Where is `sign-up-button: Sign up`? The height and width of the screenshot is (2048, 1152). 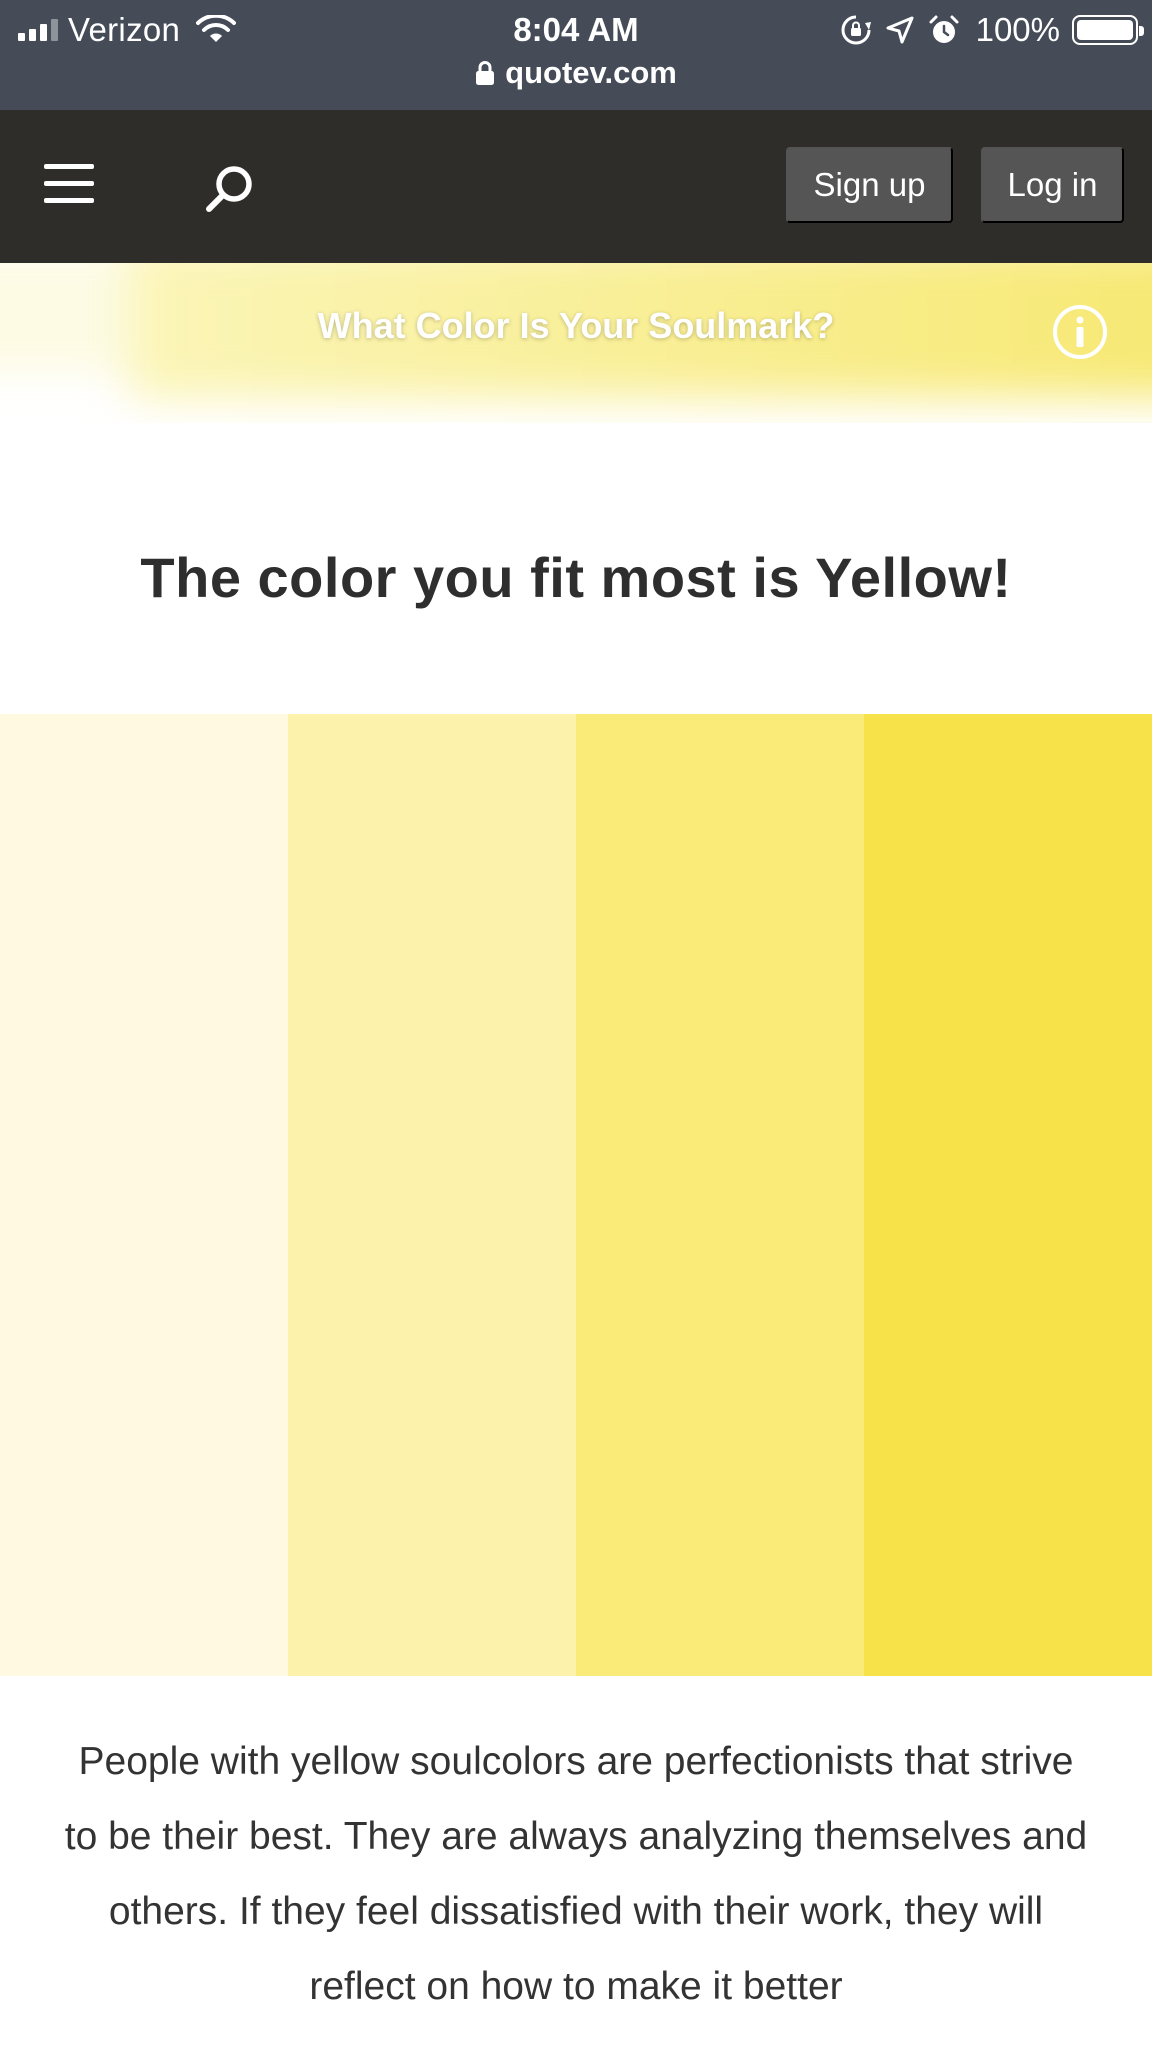 sign-up-button: Sign up is located at coordinates (869, 185).